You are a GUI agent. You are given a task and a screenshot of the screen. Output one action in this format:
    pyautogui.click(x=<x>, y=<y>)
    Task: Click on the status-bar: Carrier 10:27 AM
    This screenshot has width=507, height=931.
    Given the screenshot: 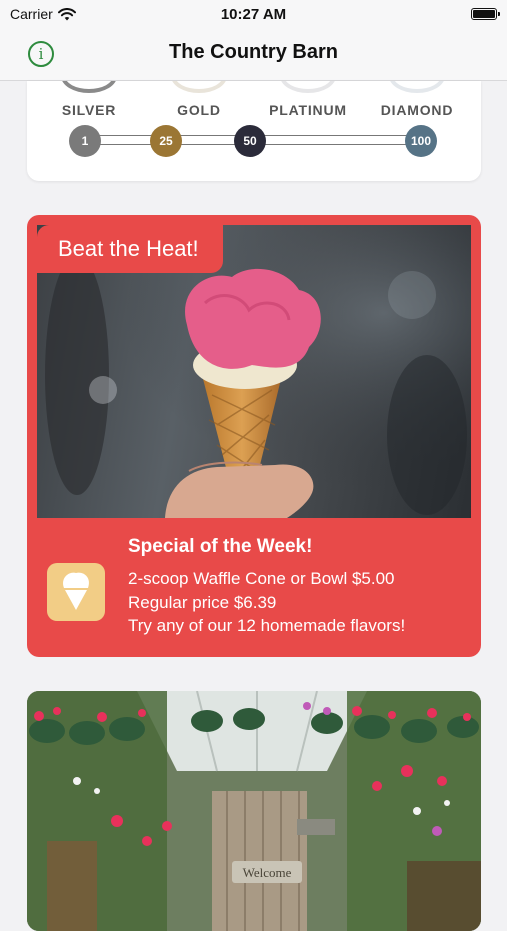 What is the action you would take?
    pyautogui.click(x=253, y=15)
    